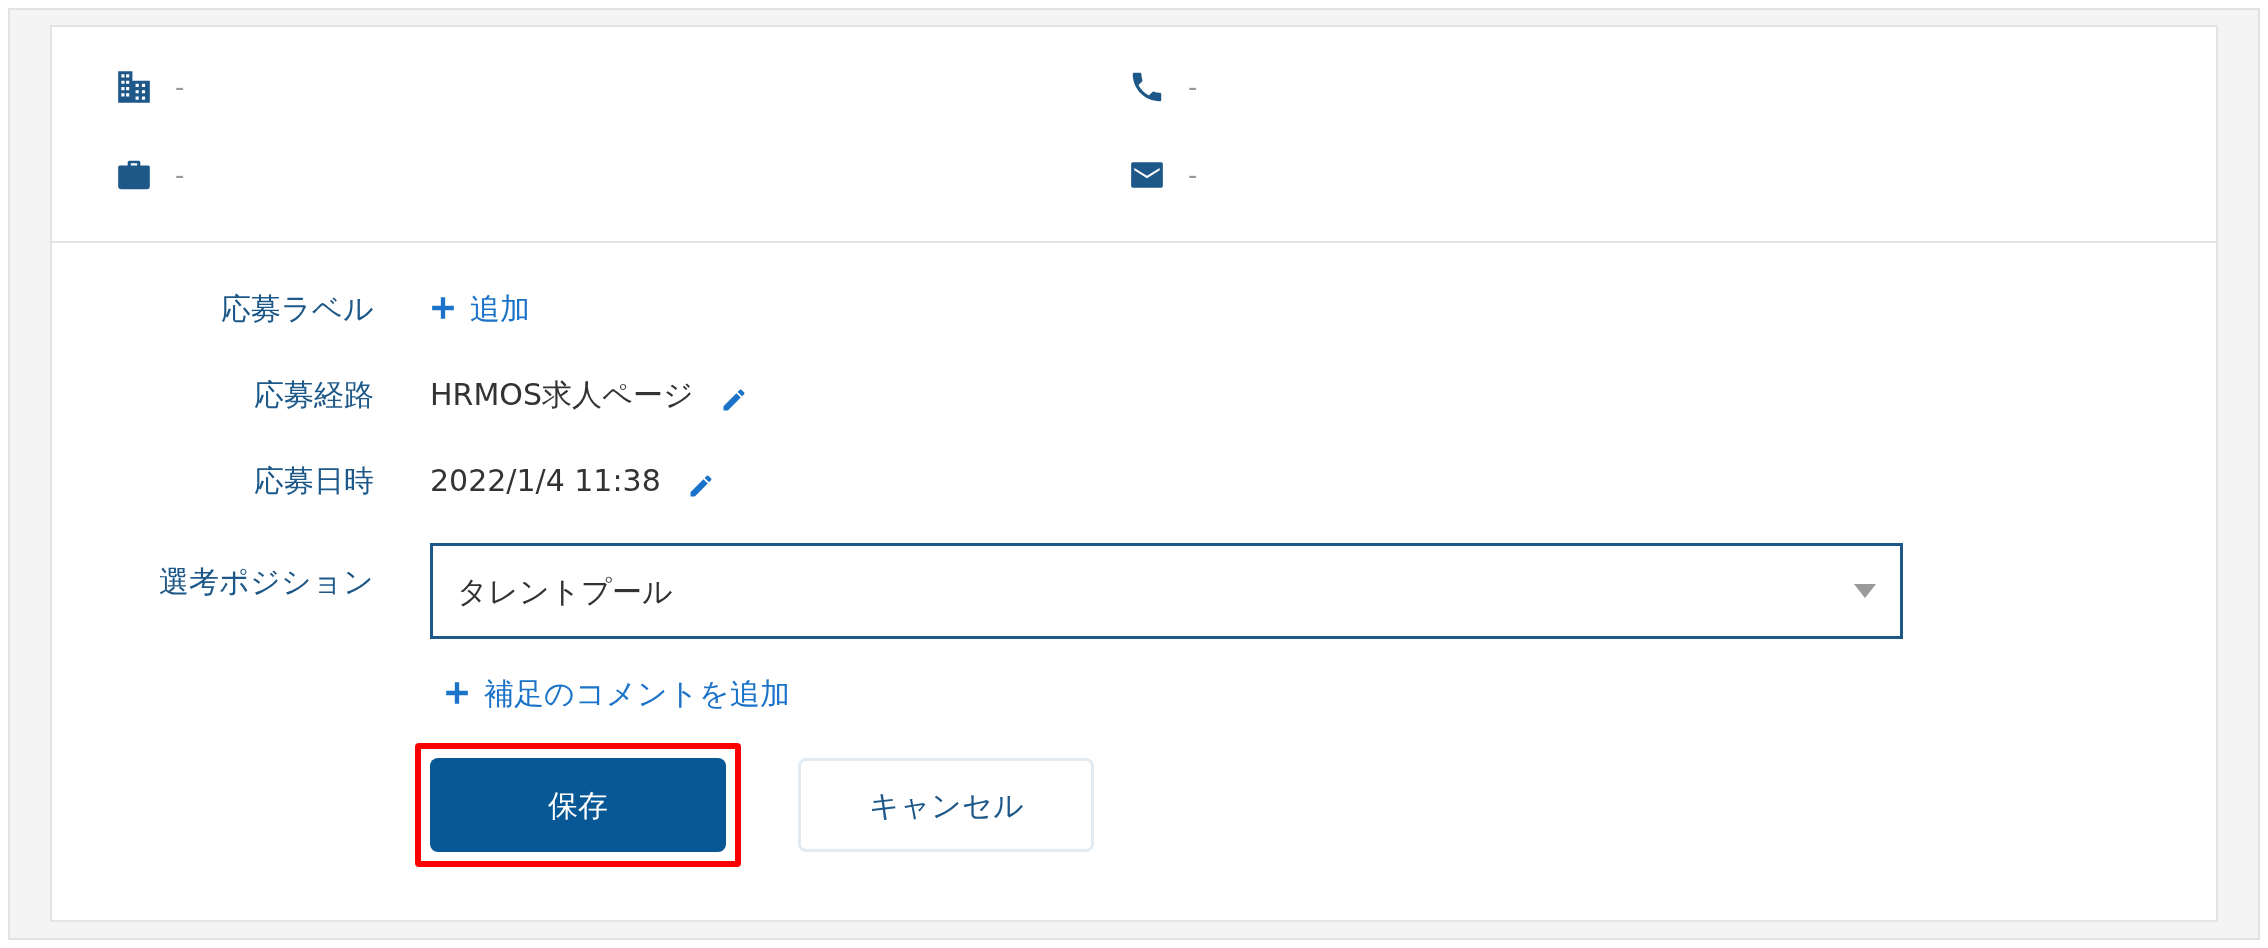 The width and height of the screenshot is (2268, 948). Describe the element at coordinates (617, 693) in the screenshot. I see `add-comment-link: 補足のコメントを追加` at that location.